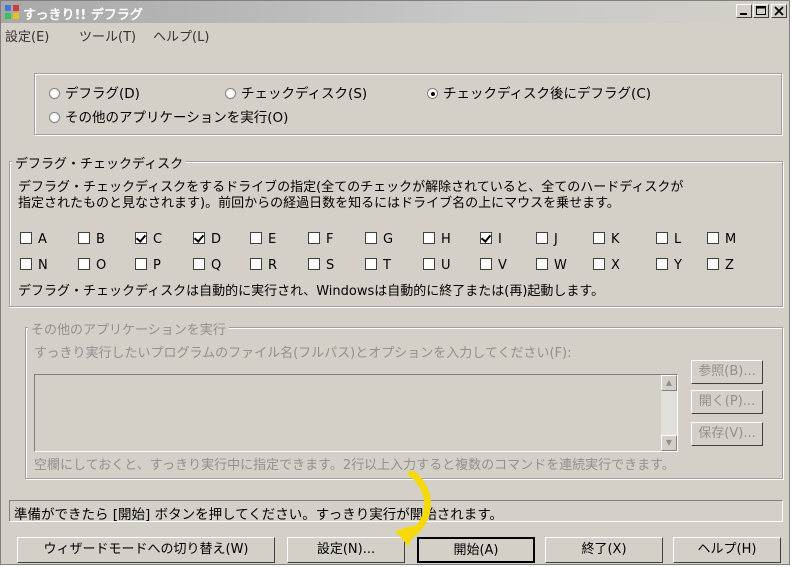 This screenshot has width=792, height=567. I want to click on drive-checkbox-x: X, so click(606, 265).